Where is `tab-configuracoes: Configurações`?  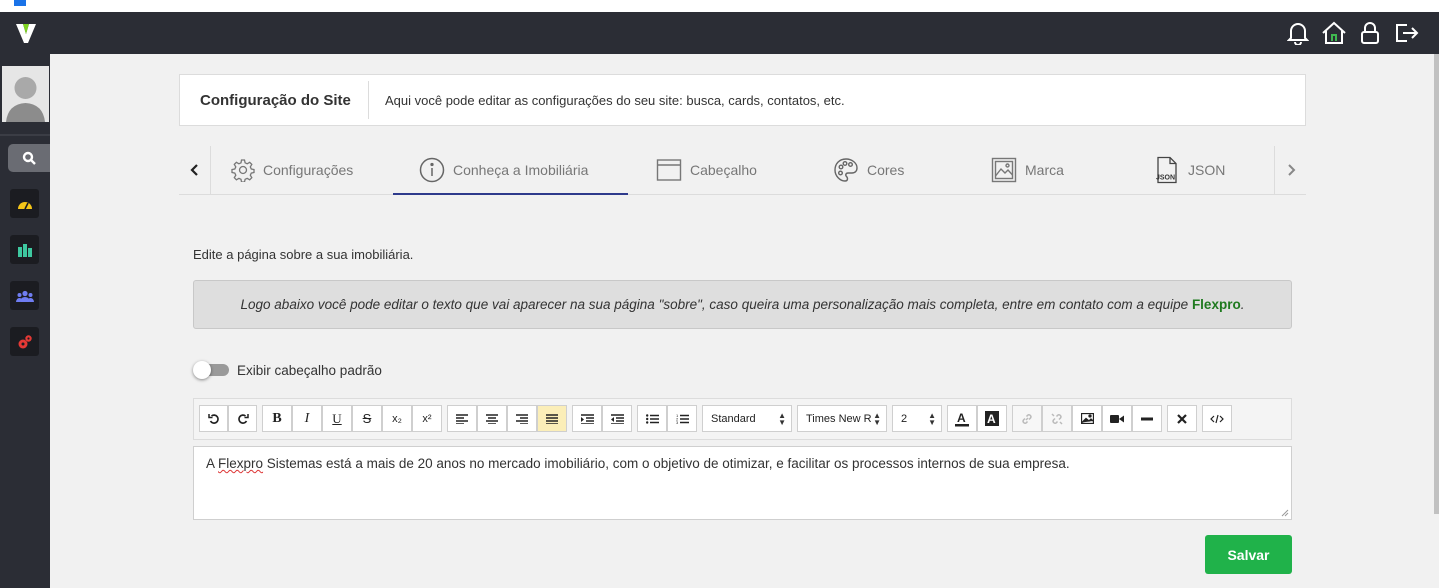 tab-configuracoes: Configurações is located at coordinates (292, 170).